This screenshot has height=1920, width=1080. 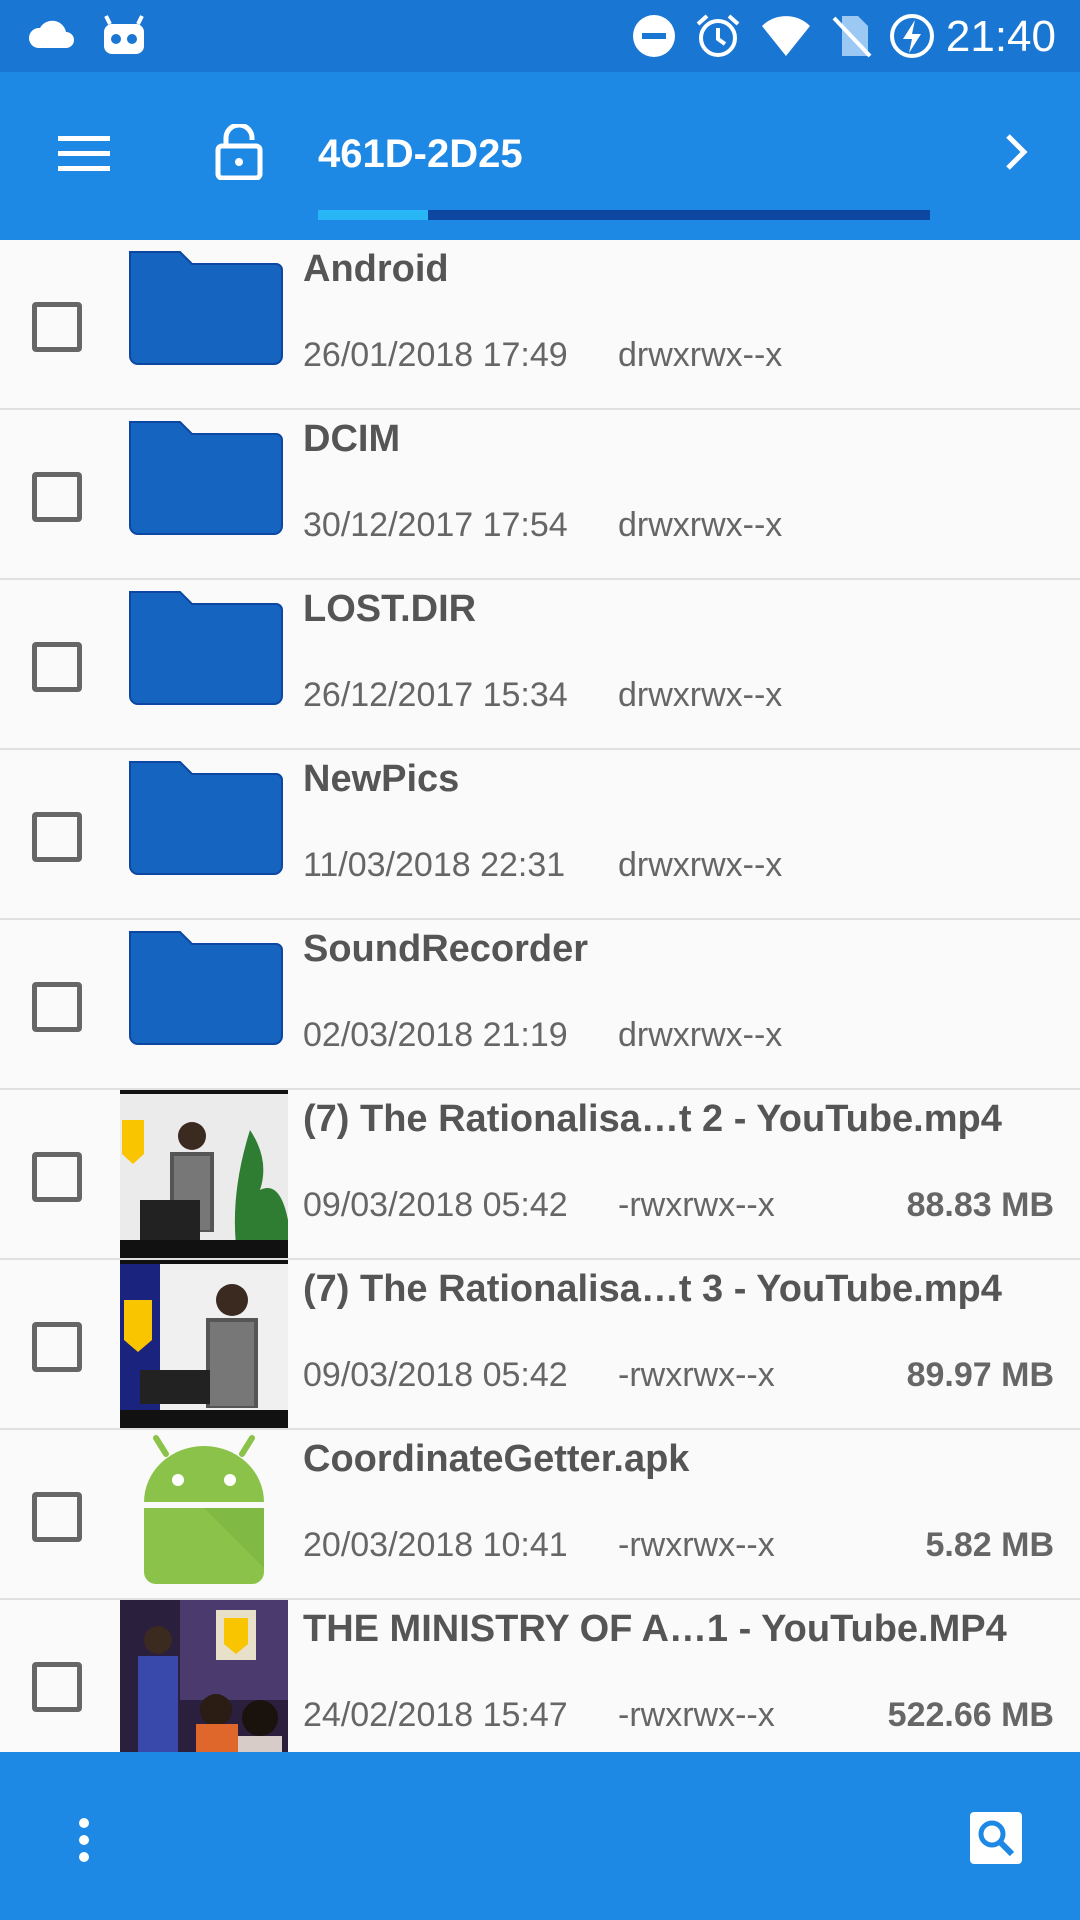 I want to click on file-date: 20/03/2018 10:41, so click(x=435, y=1545).